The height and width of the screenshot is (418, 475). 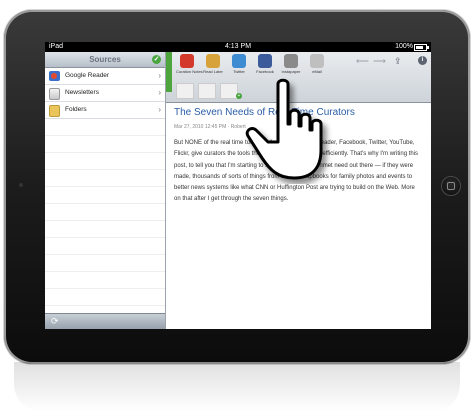 I want to click on sidebar-title: Sources, so click(x=105, y=59).